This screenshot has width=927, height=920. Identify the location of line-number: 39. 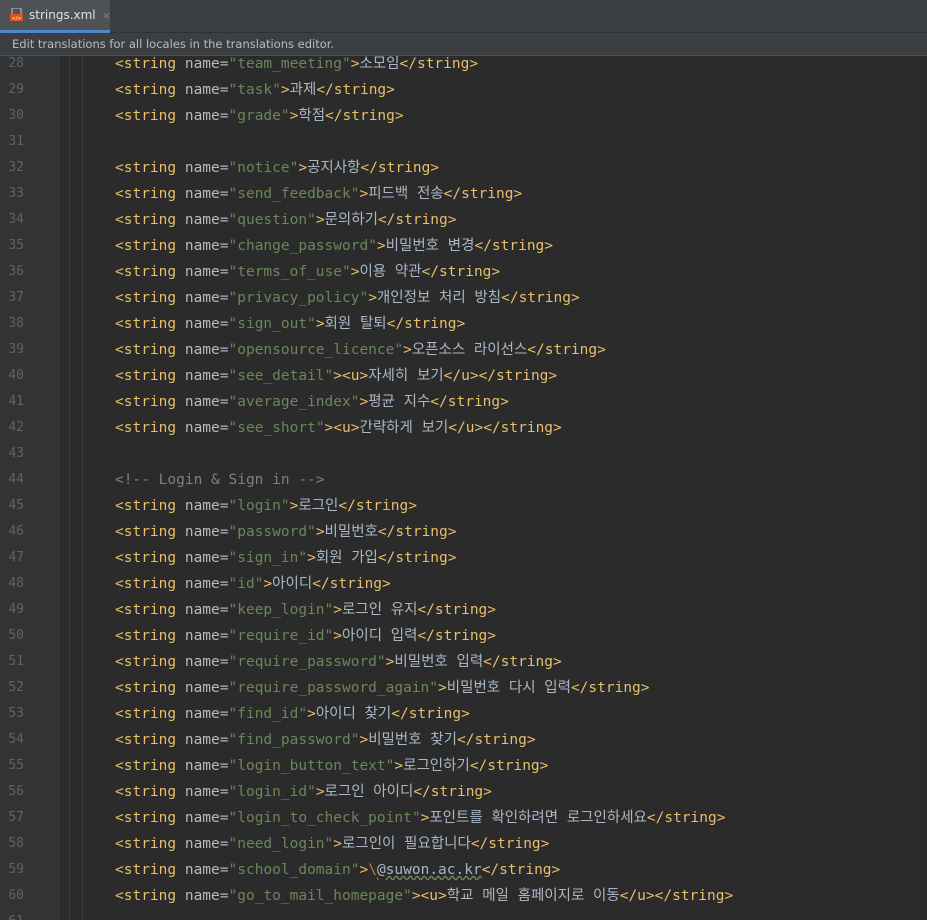
(16, 349).